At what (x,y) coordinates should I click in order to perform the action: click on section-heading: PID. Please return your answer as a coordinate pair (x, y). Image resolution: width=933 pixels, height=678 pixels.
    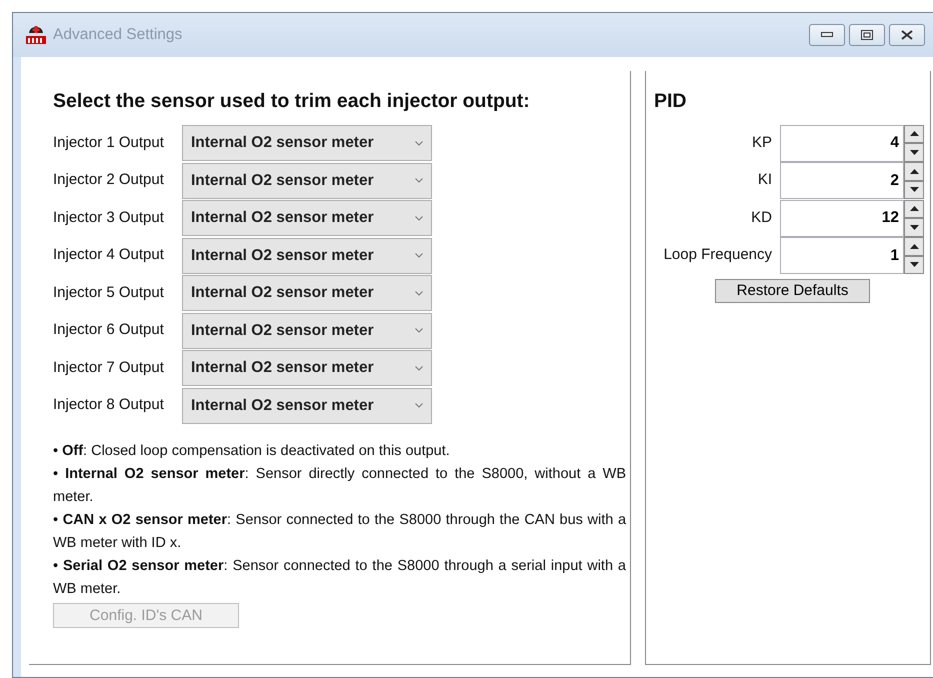
    Looking at the image, I should click on (671, 101).